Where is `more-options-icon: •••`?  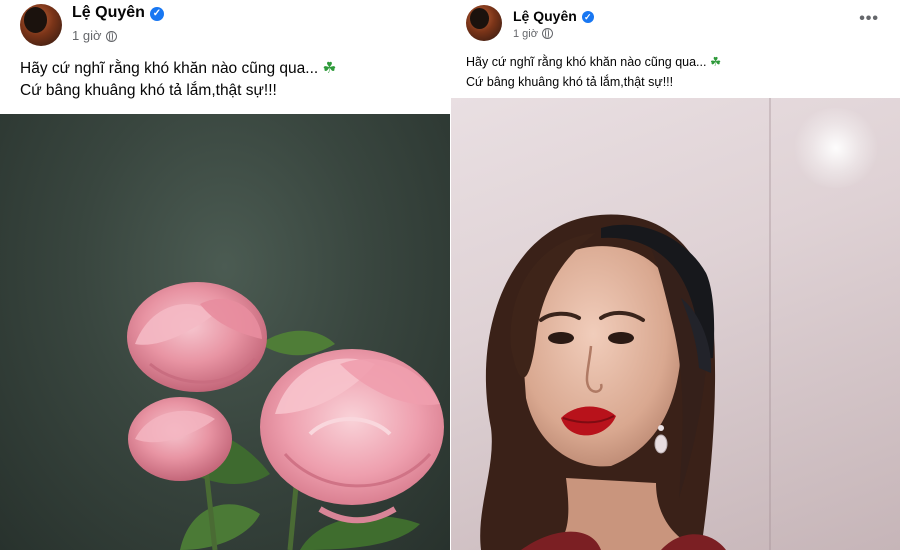
more-options-icon: ••• is located at coordinates (869, 19).